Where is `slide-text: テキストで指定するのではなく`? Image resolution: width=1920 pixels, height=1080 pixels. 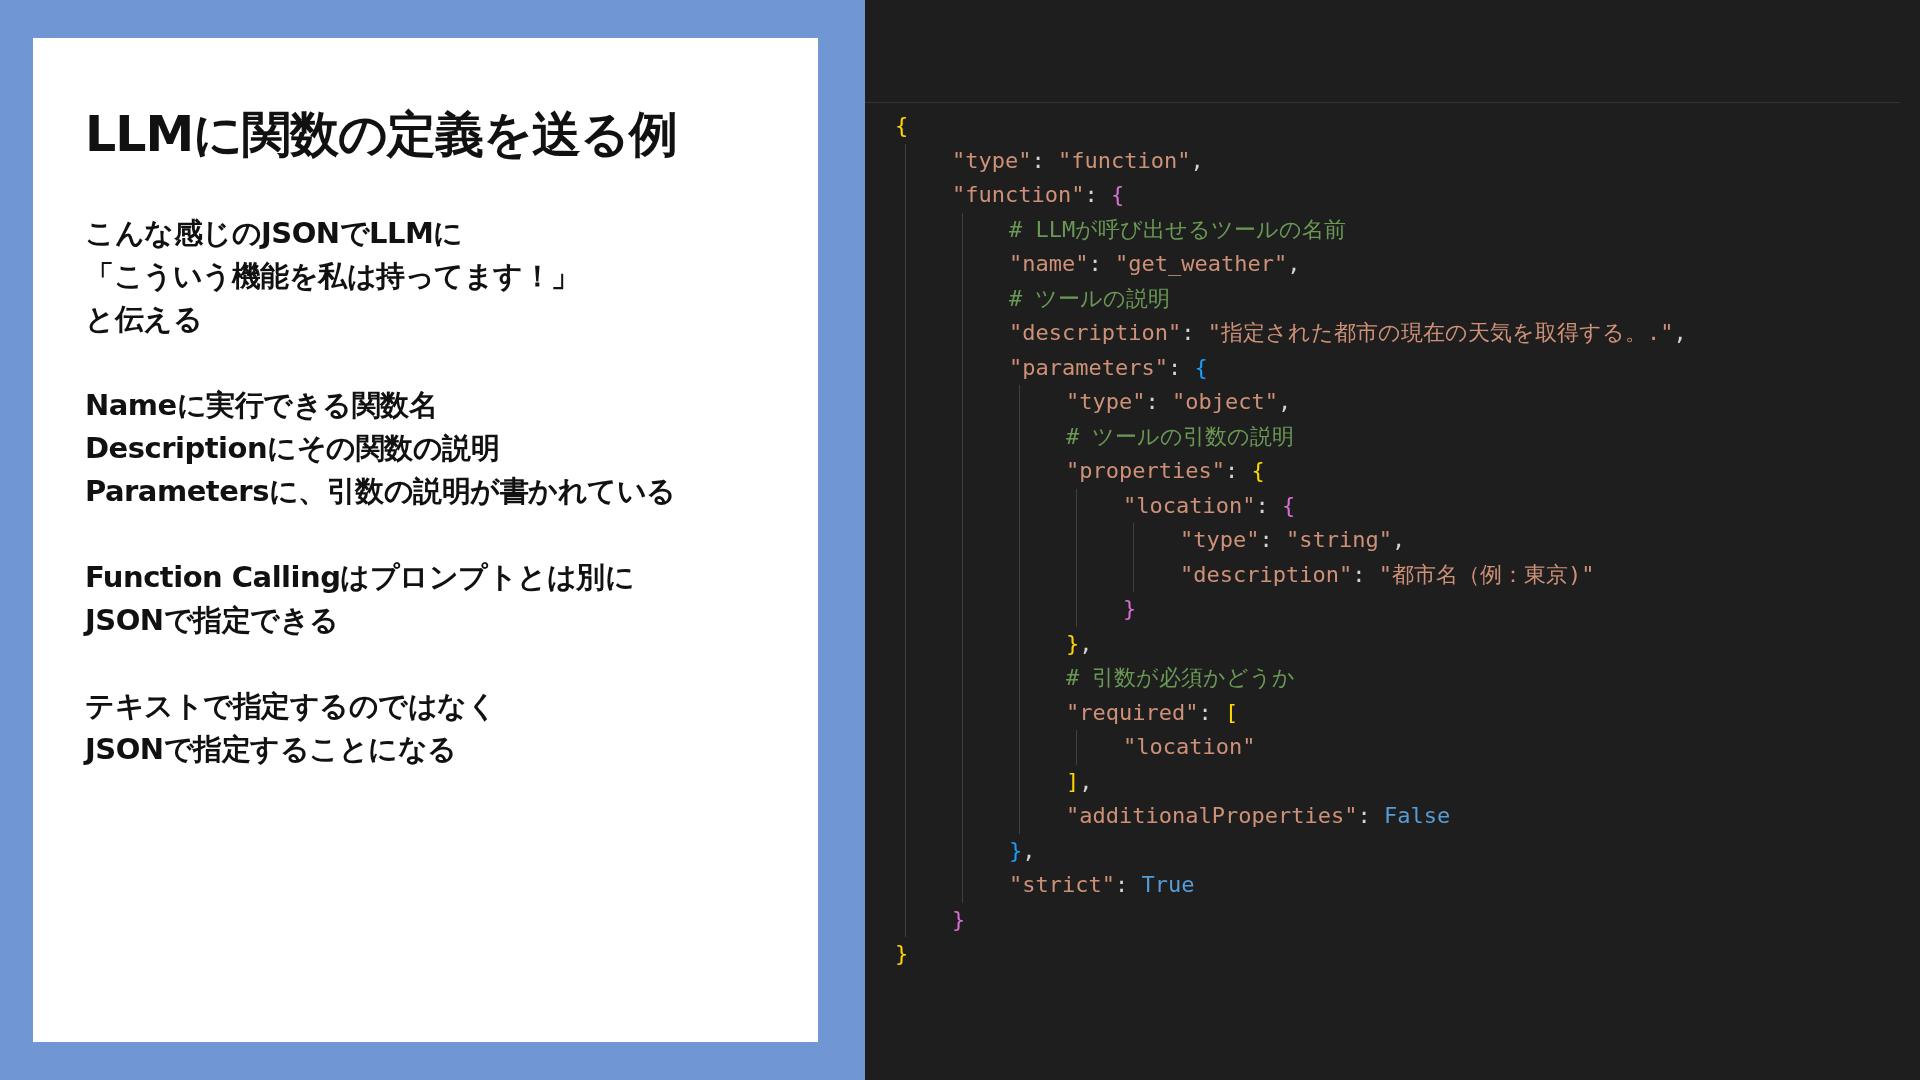
slide-text: テキストで指定するのではなく is located at coordinates (291, 706).